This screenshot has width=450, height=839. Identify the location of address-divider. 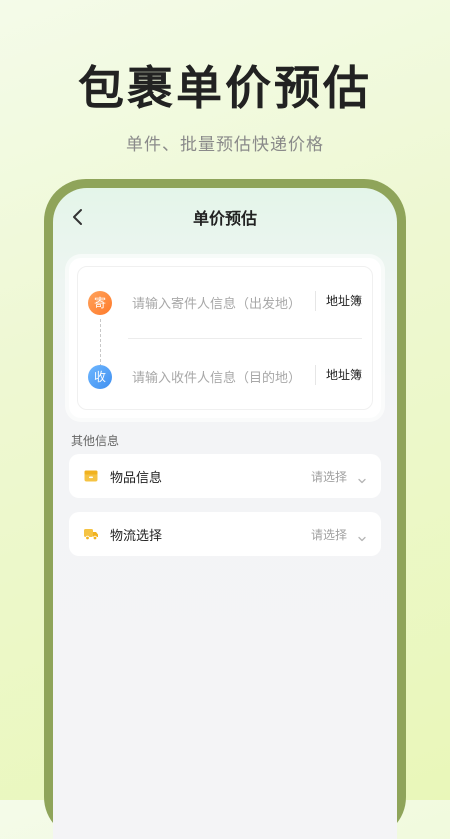
(245, 338).